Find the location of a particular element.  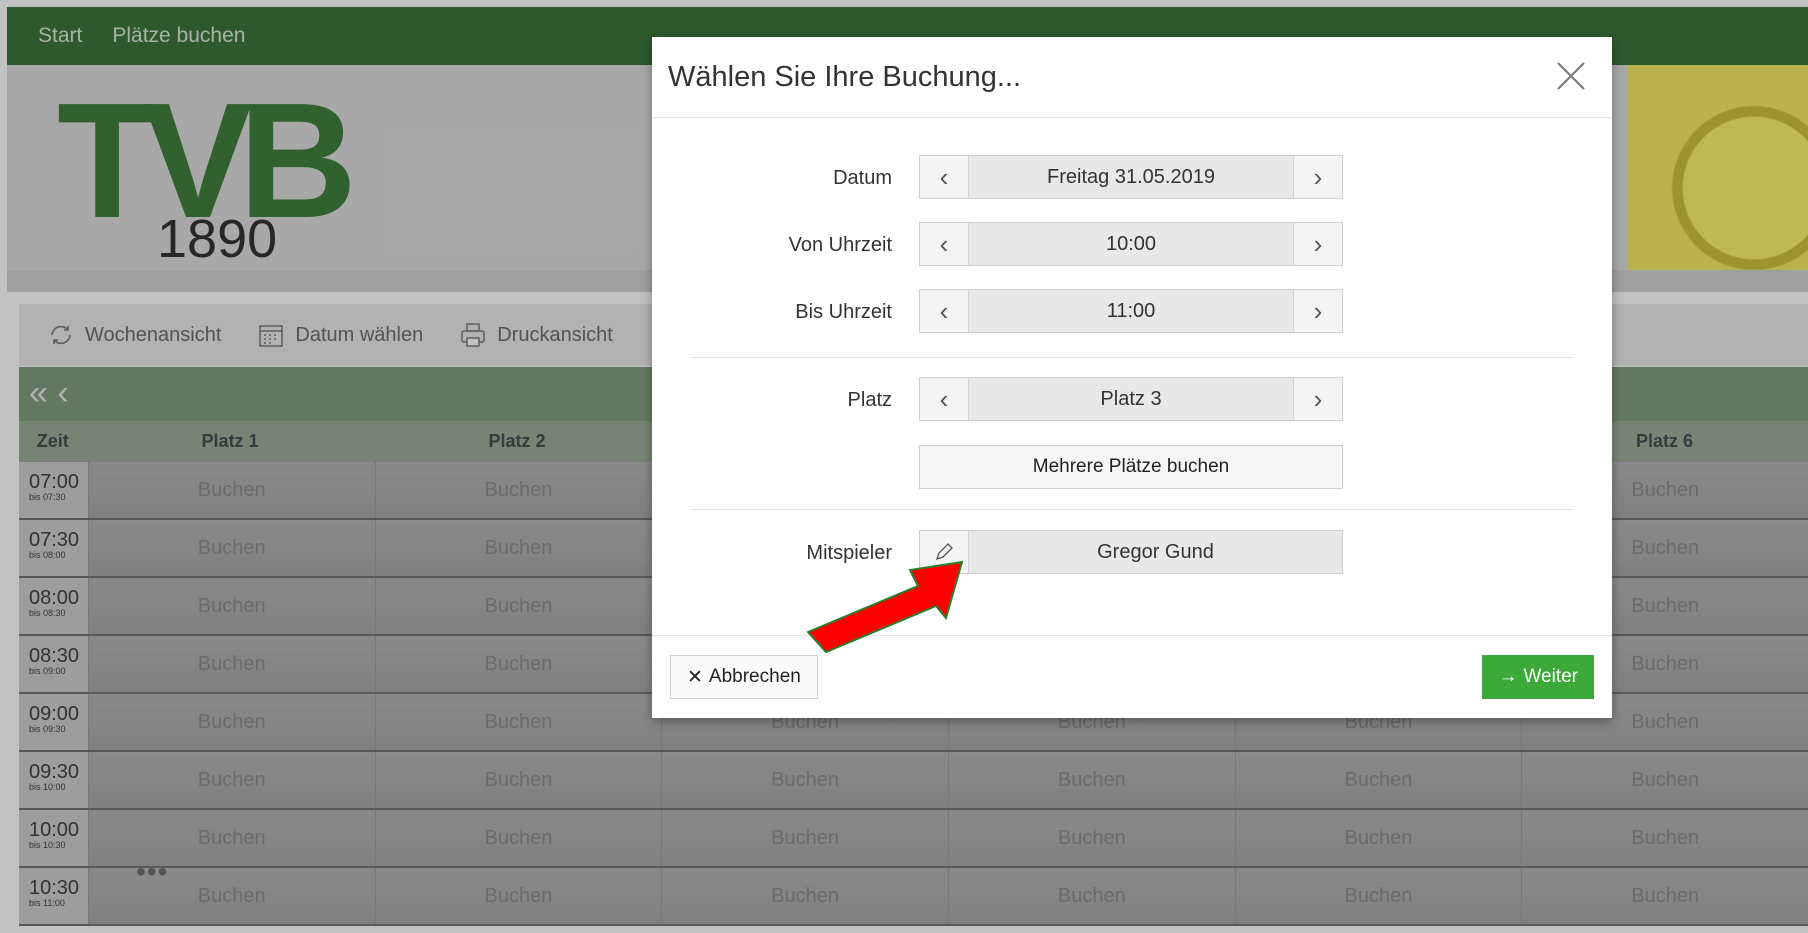

partner-row: Mitspieler Gregor Gund is located at coordinates (1132, 553).